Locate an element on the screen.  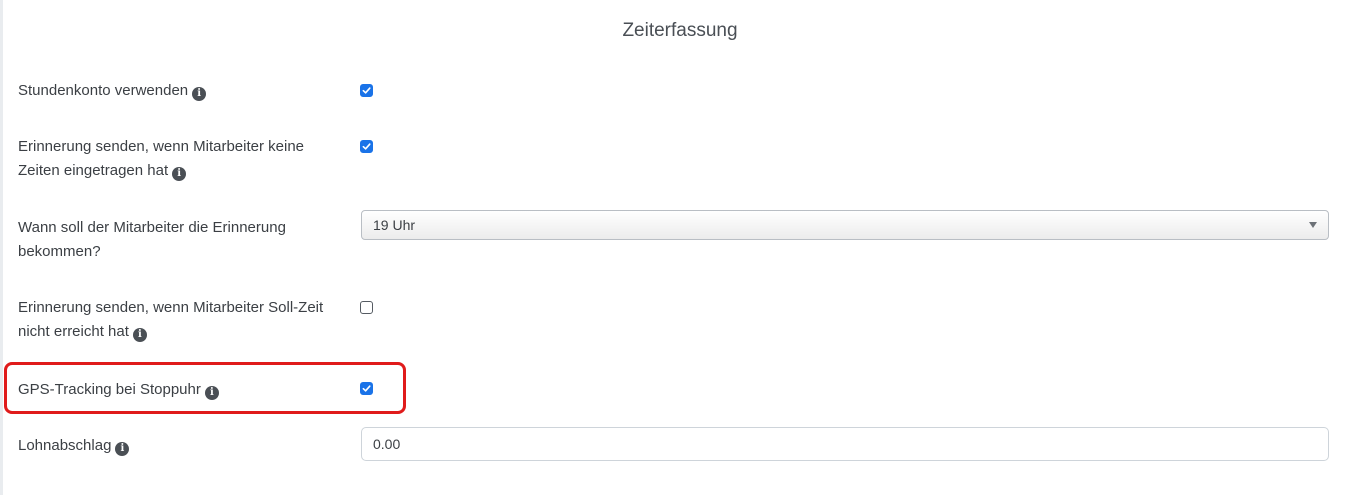
stundenkonto-label: Stundenkonto verwenden i is located at coordinates (178, 91).